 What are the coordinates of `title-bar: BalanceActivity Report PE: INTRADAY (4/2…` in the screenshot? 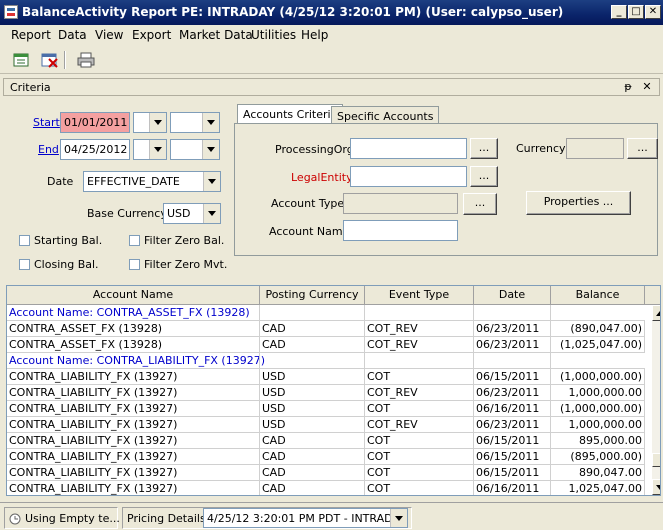 It's located at (331, 12).